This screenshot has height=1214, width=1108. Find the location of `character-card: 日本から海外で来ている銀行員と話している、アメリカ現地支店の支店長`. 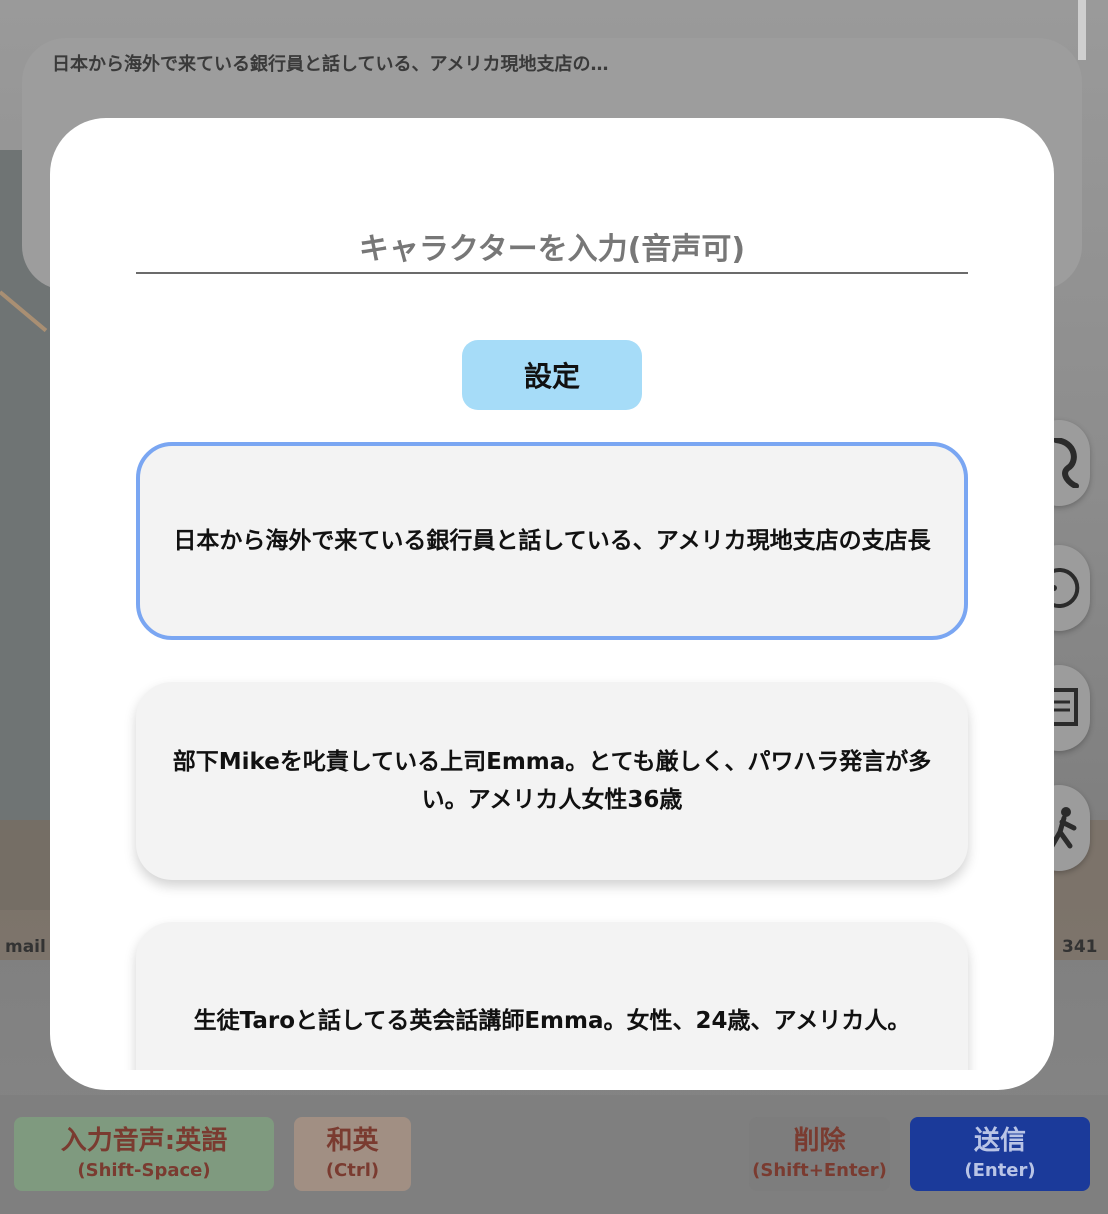

character-card: 日本から海外で来ている銀行員と話している、アメリカ現地支店の支店長 is located at coordinates (552, 541).